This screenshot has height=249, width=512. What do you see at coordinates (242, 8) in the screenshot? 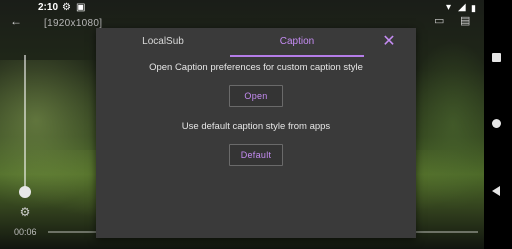
I see `status-bar: 2:10 ⚙ ▣ ▾ ◢ ▮` at bounding box center [242, 8].